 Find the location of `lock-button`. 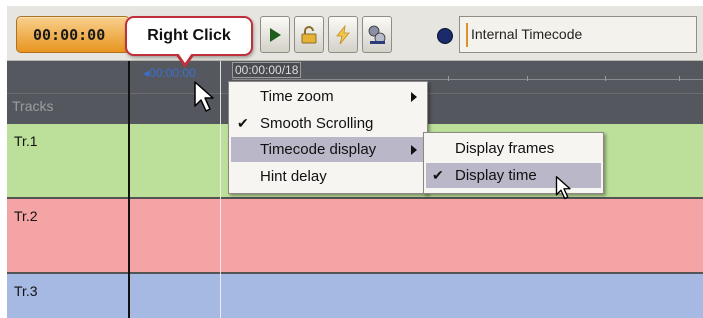

lock-button is located at coordinates (309, 34).